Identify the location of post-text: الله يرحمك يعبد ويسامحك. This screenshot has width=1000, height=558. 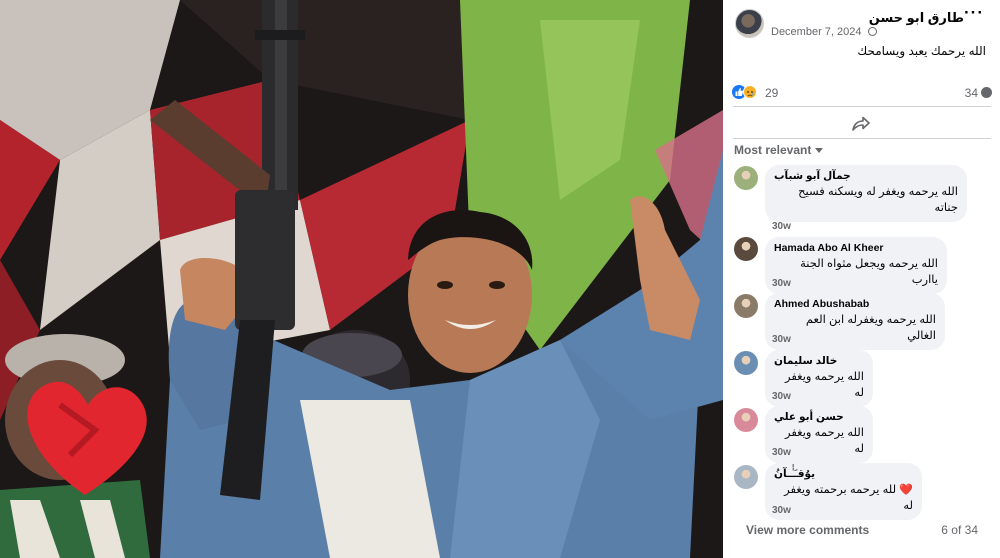
(921, 51).